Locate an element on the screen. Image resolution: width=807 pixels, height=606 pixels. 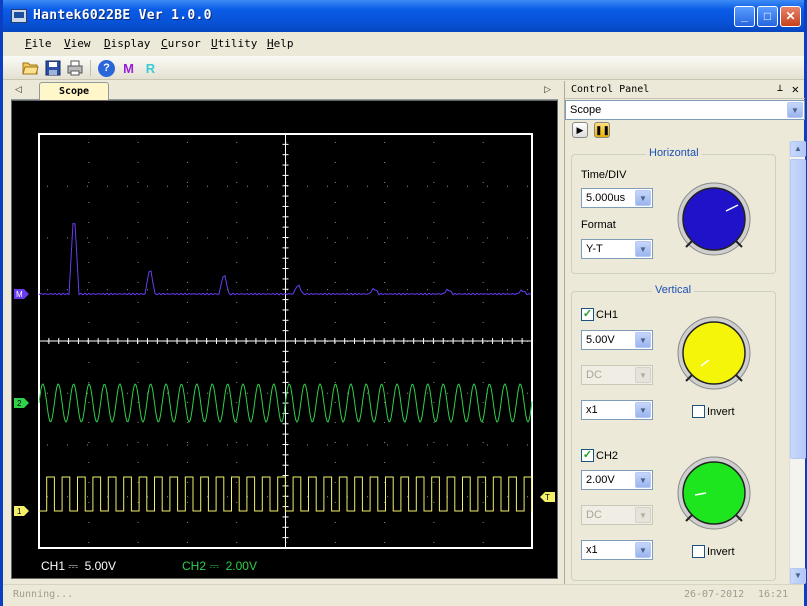
tab-scroll-left-icon: ◁ is located at coordinates (18, 89).